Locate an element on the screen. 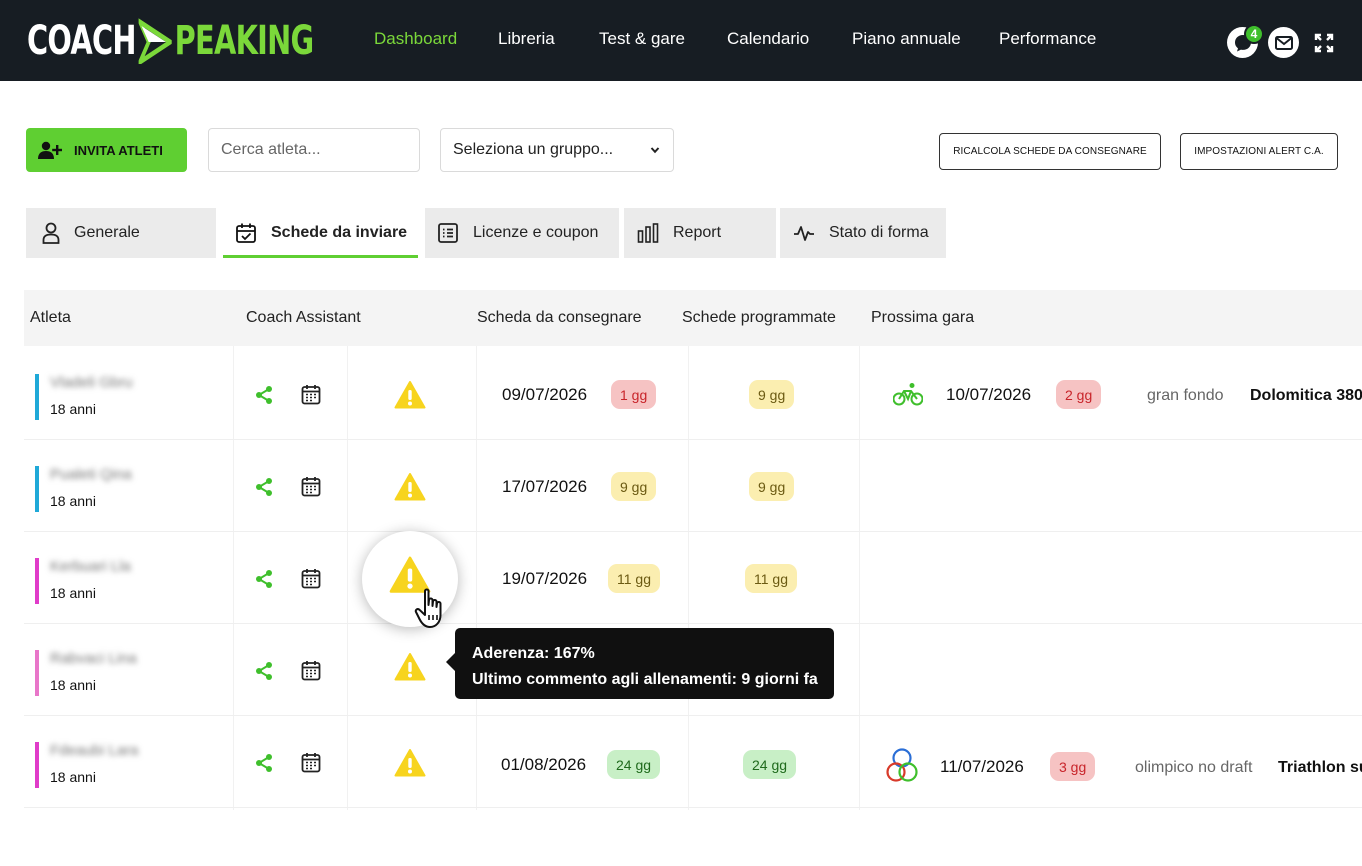 The width and height of the screenshot is (1362, 866). programmed-pill: 24 gg is located at coordinates (770, 764).